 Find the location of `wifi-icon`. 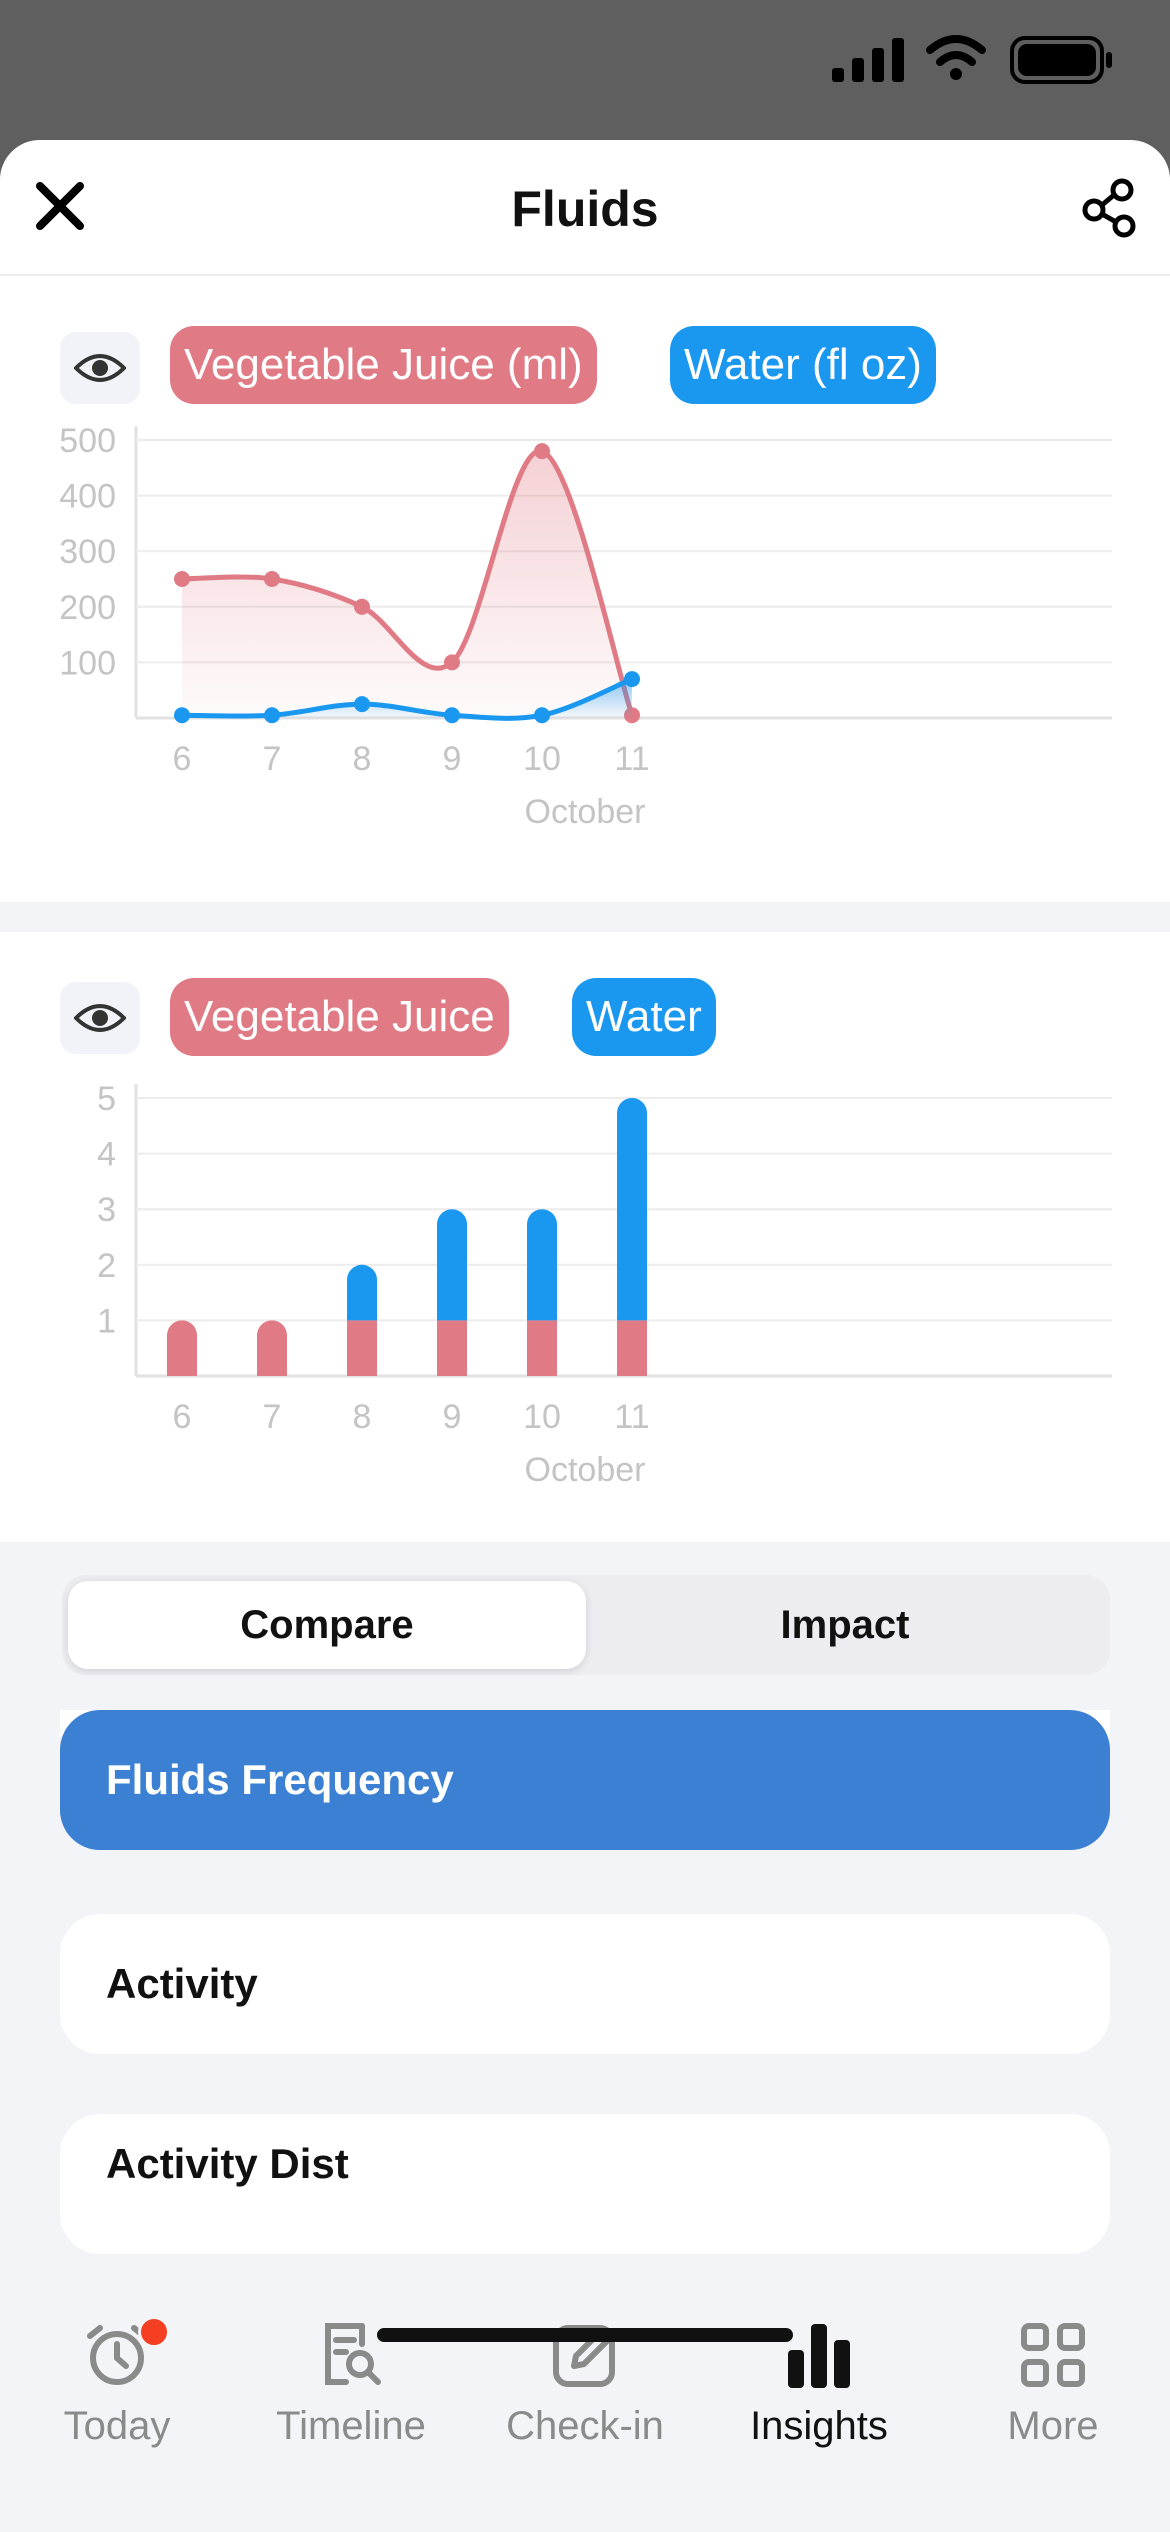

wifi-icon is located at coordinates (956, 57).